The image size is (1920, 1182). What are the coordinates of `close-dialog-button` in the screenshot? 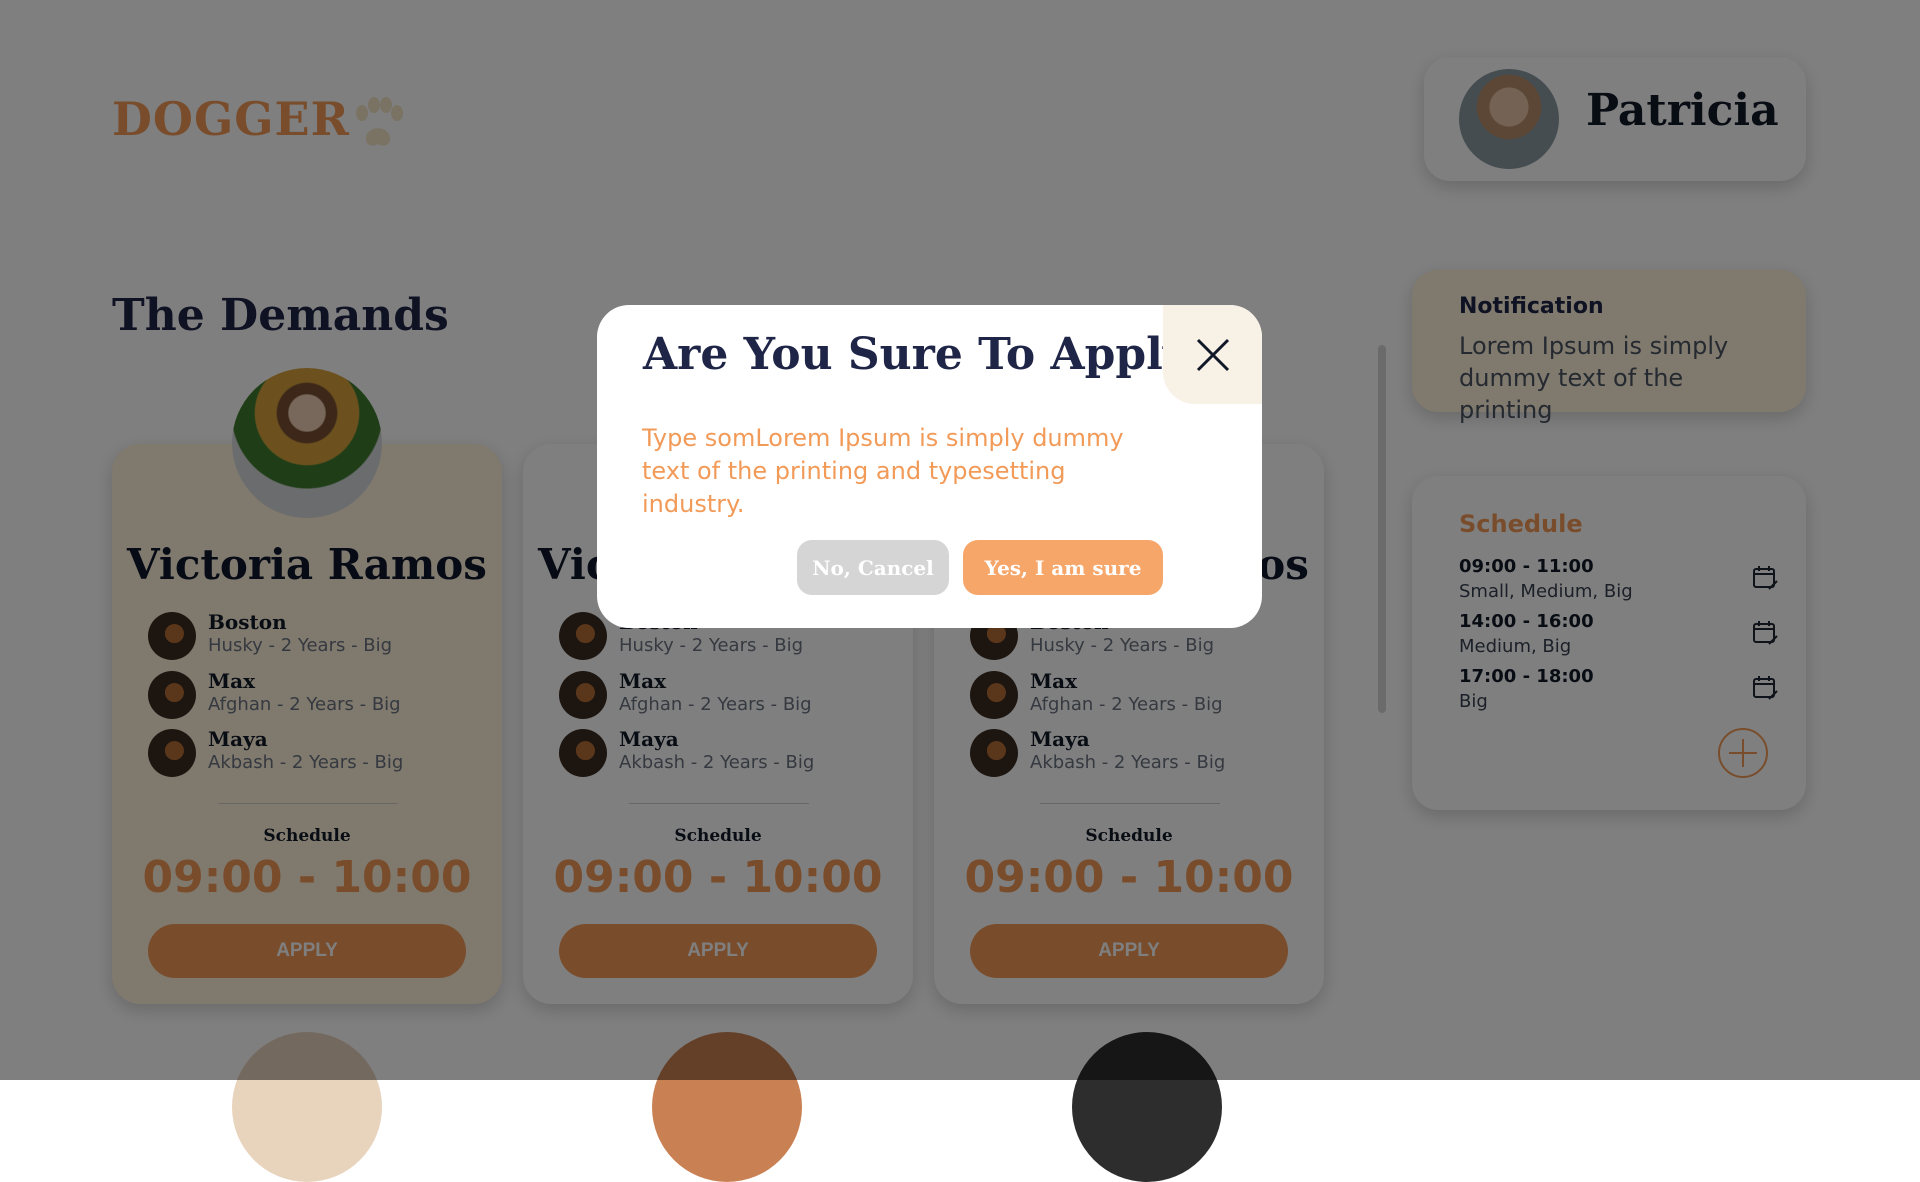 It's located at (1212, 354).